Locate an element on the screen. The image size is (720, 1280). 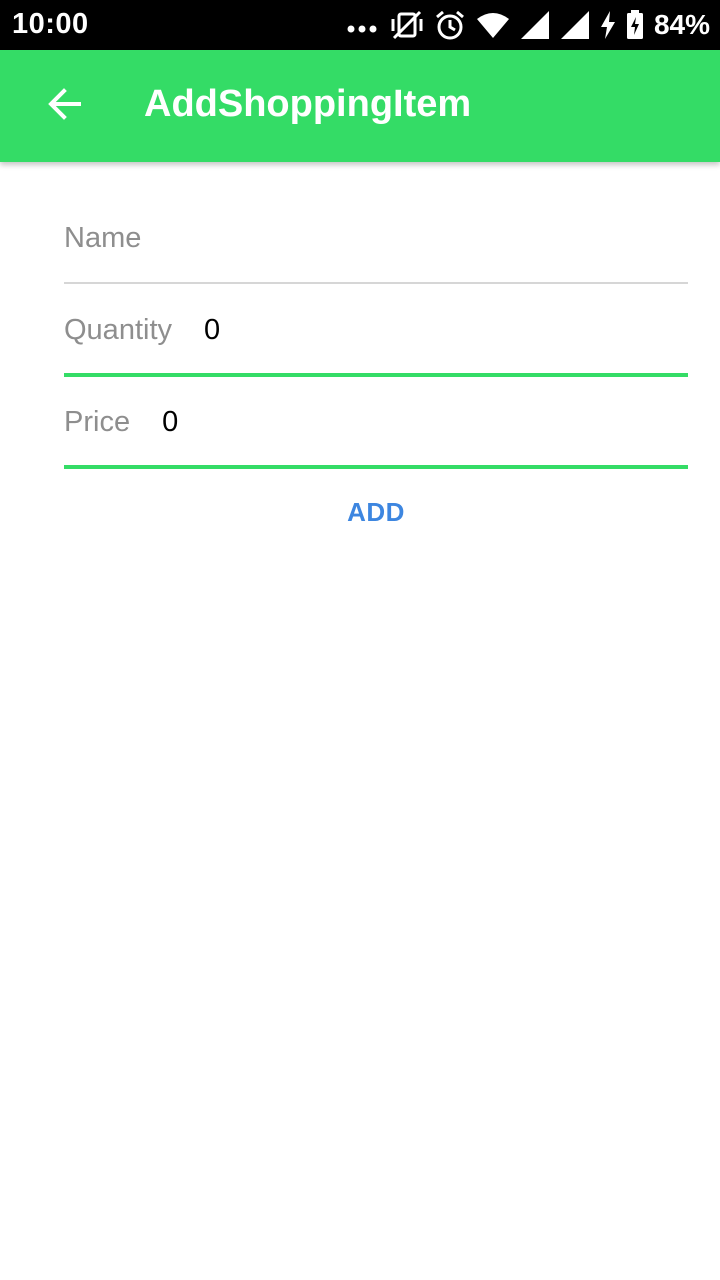
name-field is located at coordinates (376, 238).